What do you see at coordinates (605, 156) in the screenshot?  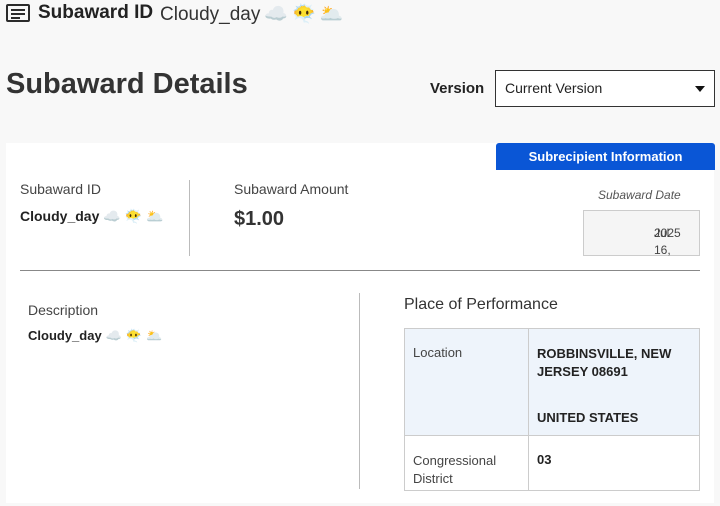 I see `tab-subrecipient-information: Subrecipient Information` at bounding box center [605, 156].